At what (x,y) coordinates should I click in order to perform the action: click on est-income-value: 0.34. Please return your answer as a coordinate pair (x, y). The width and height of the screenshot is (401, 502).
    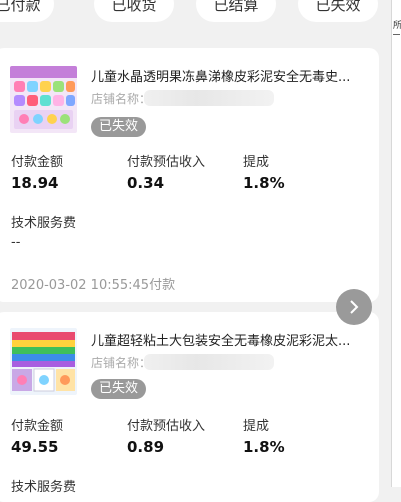
    Looking at the image, I should click on (146, 183).